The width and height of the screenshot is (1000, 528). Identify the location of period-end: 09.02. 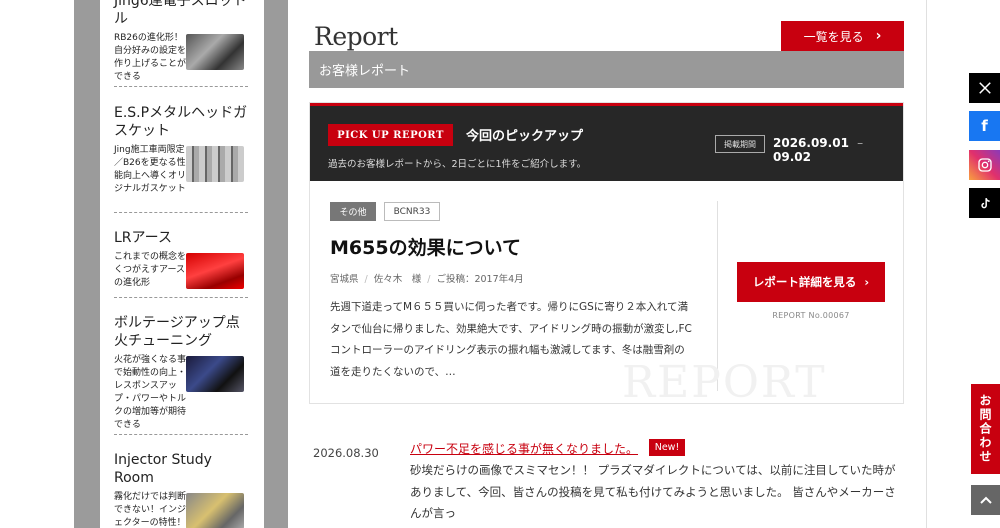
(792, 157).